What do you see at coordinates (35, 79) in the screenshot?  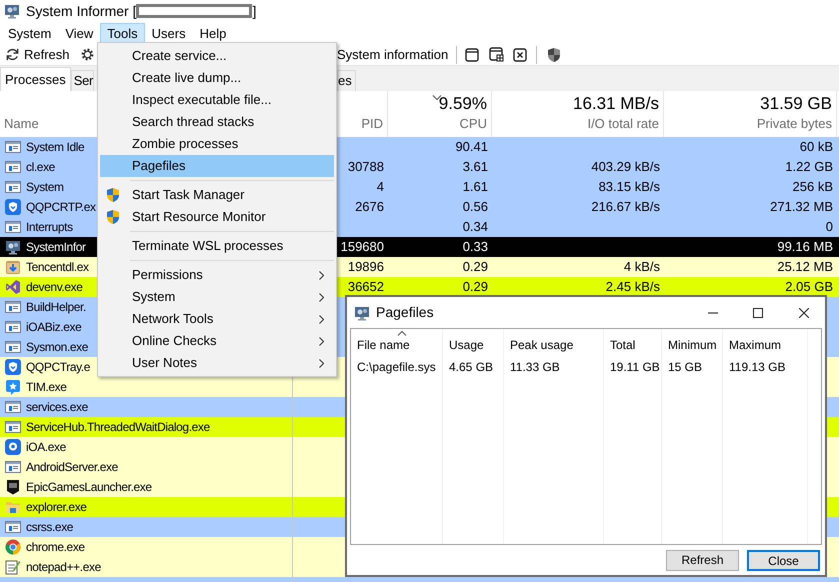 I see `tab: Processes` at bounding box center [35, 79].